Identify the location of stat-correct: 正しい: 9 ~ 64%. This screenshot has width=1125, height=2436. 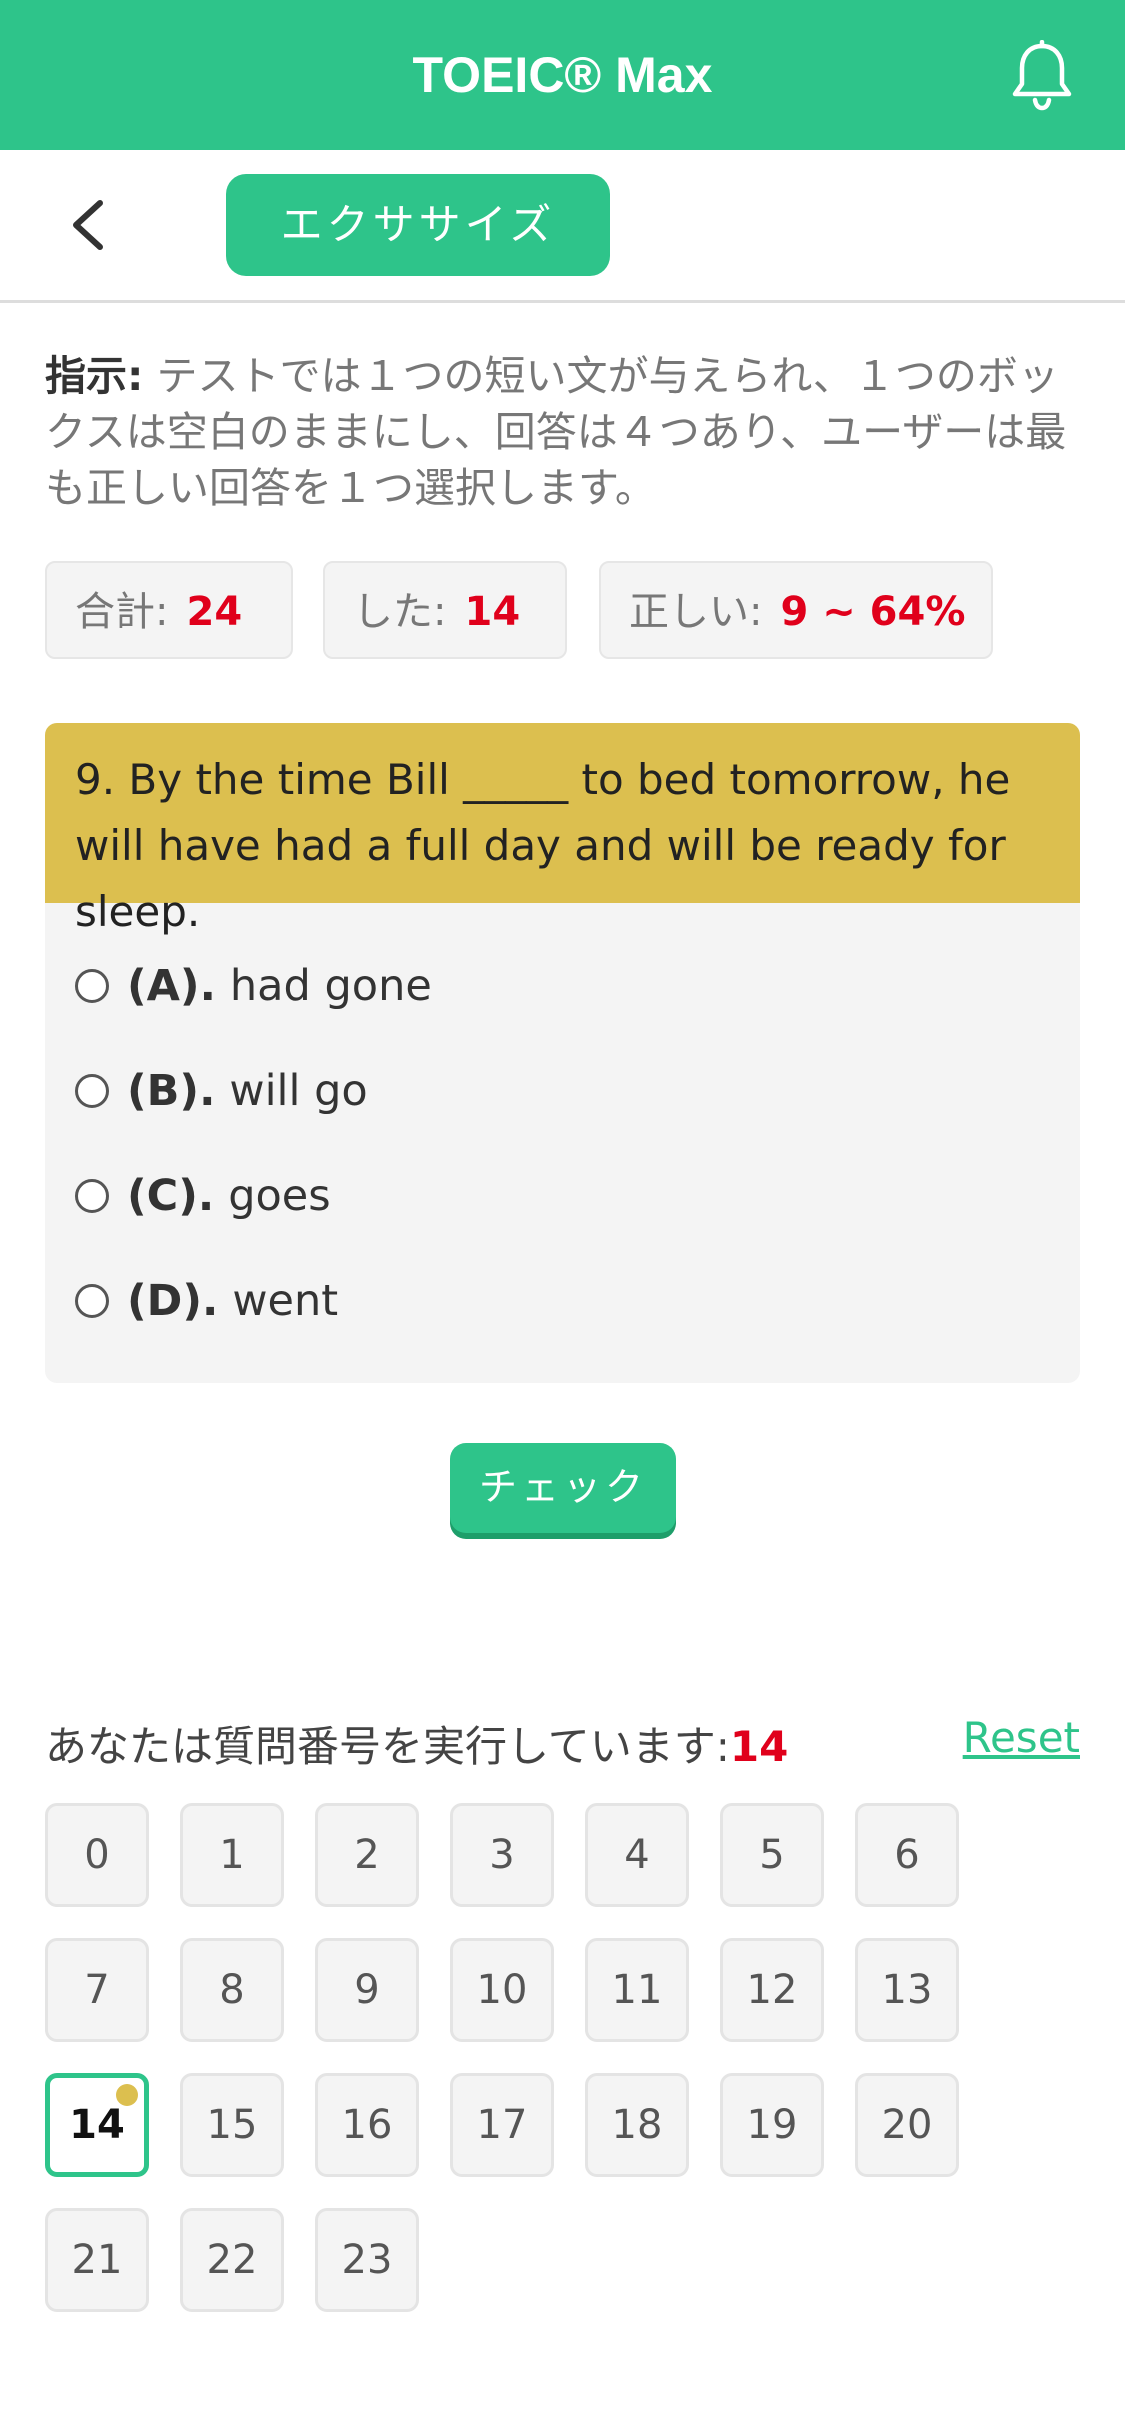
(796, 610).